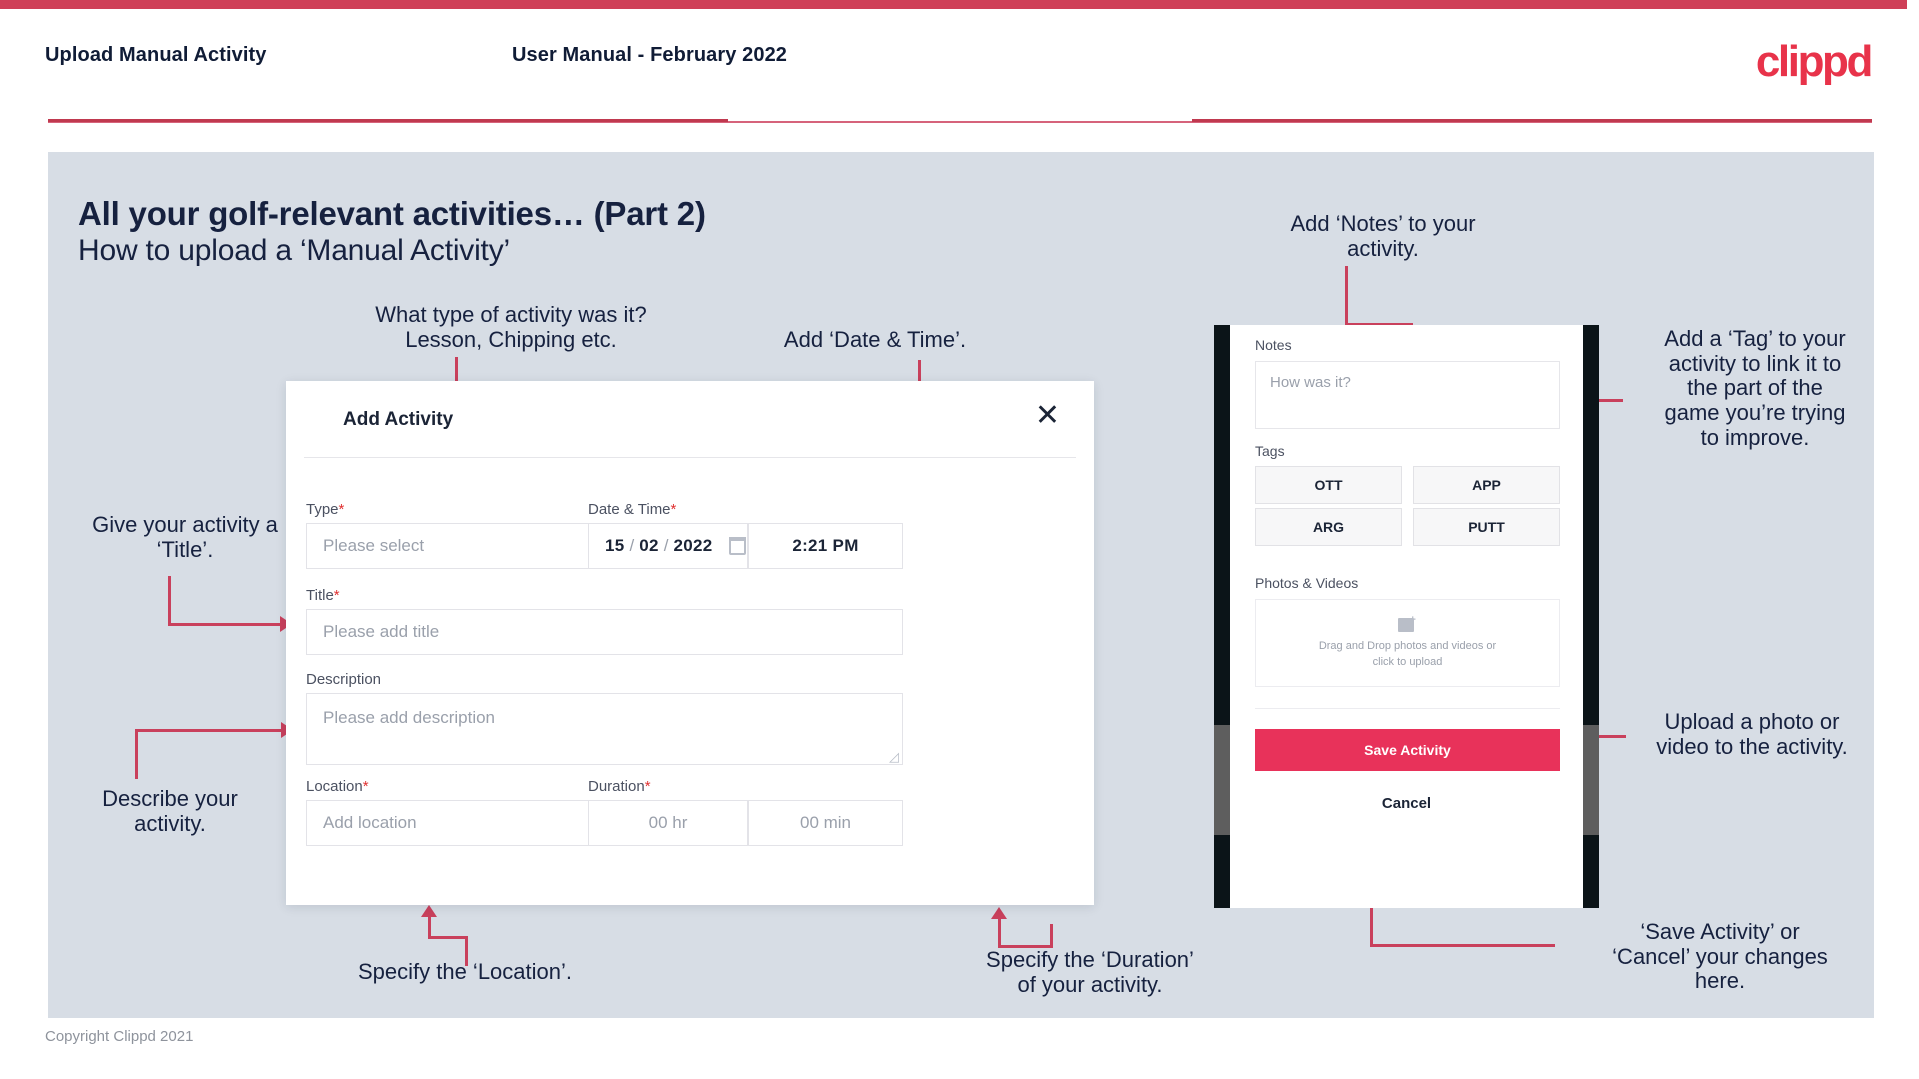 The image size is (1919, 1079). What do you see at coordinates (1407, 661) in the screenshot?
I see `upload-hint-line-2: click to upload` at bounding box center [1407, 661].